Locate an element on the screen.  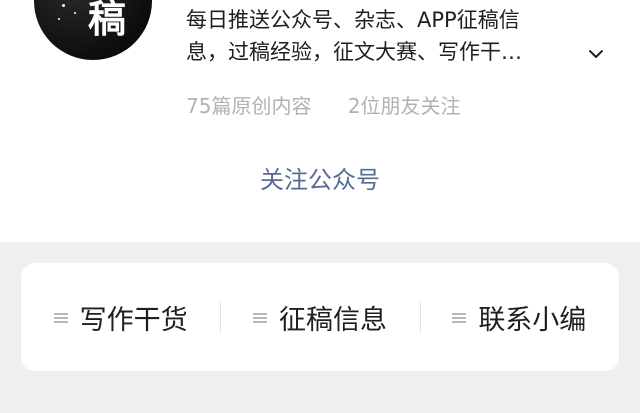
menu-item-writing-tips: 写作干货 is located at coordinates (120, 317).